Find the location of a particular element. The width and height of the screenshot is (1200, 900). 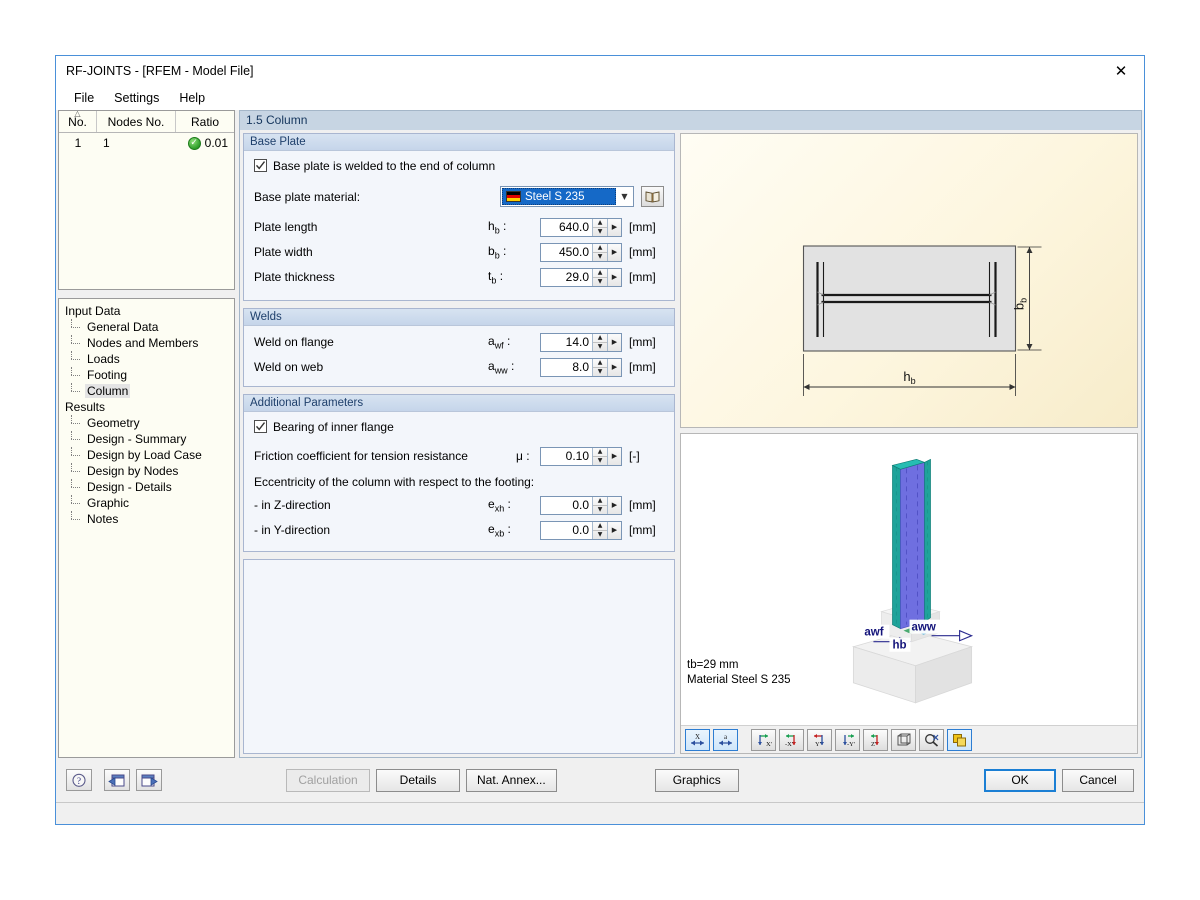

group-title-welds: Welds is located at coordinates (459, 317).